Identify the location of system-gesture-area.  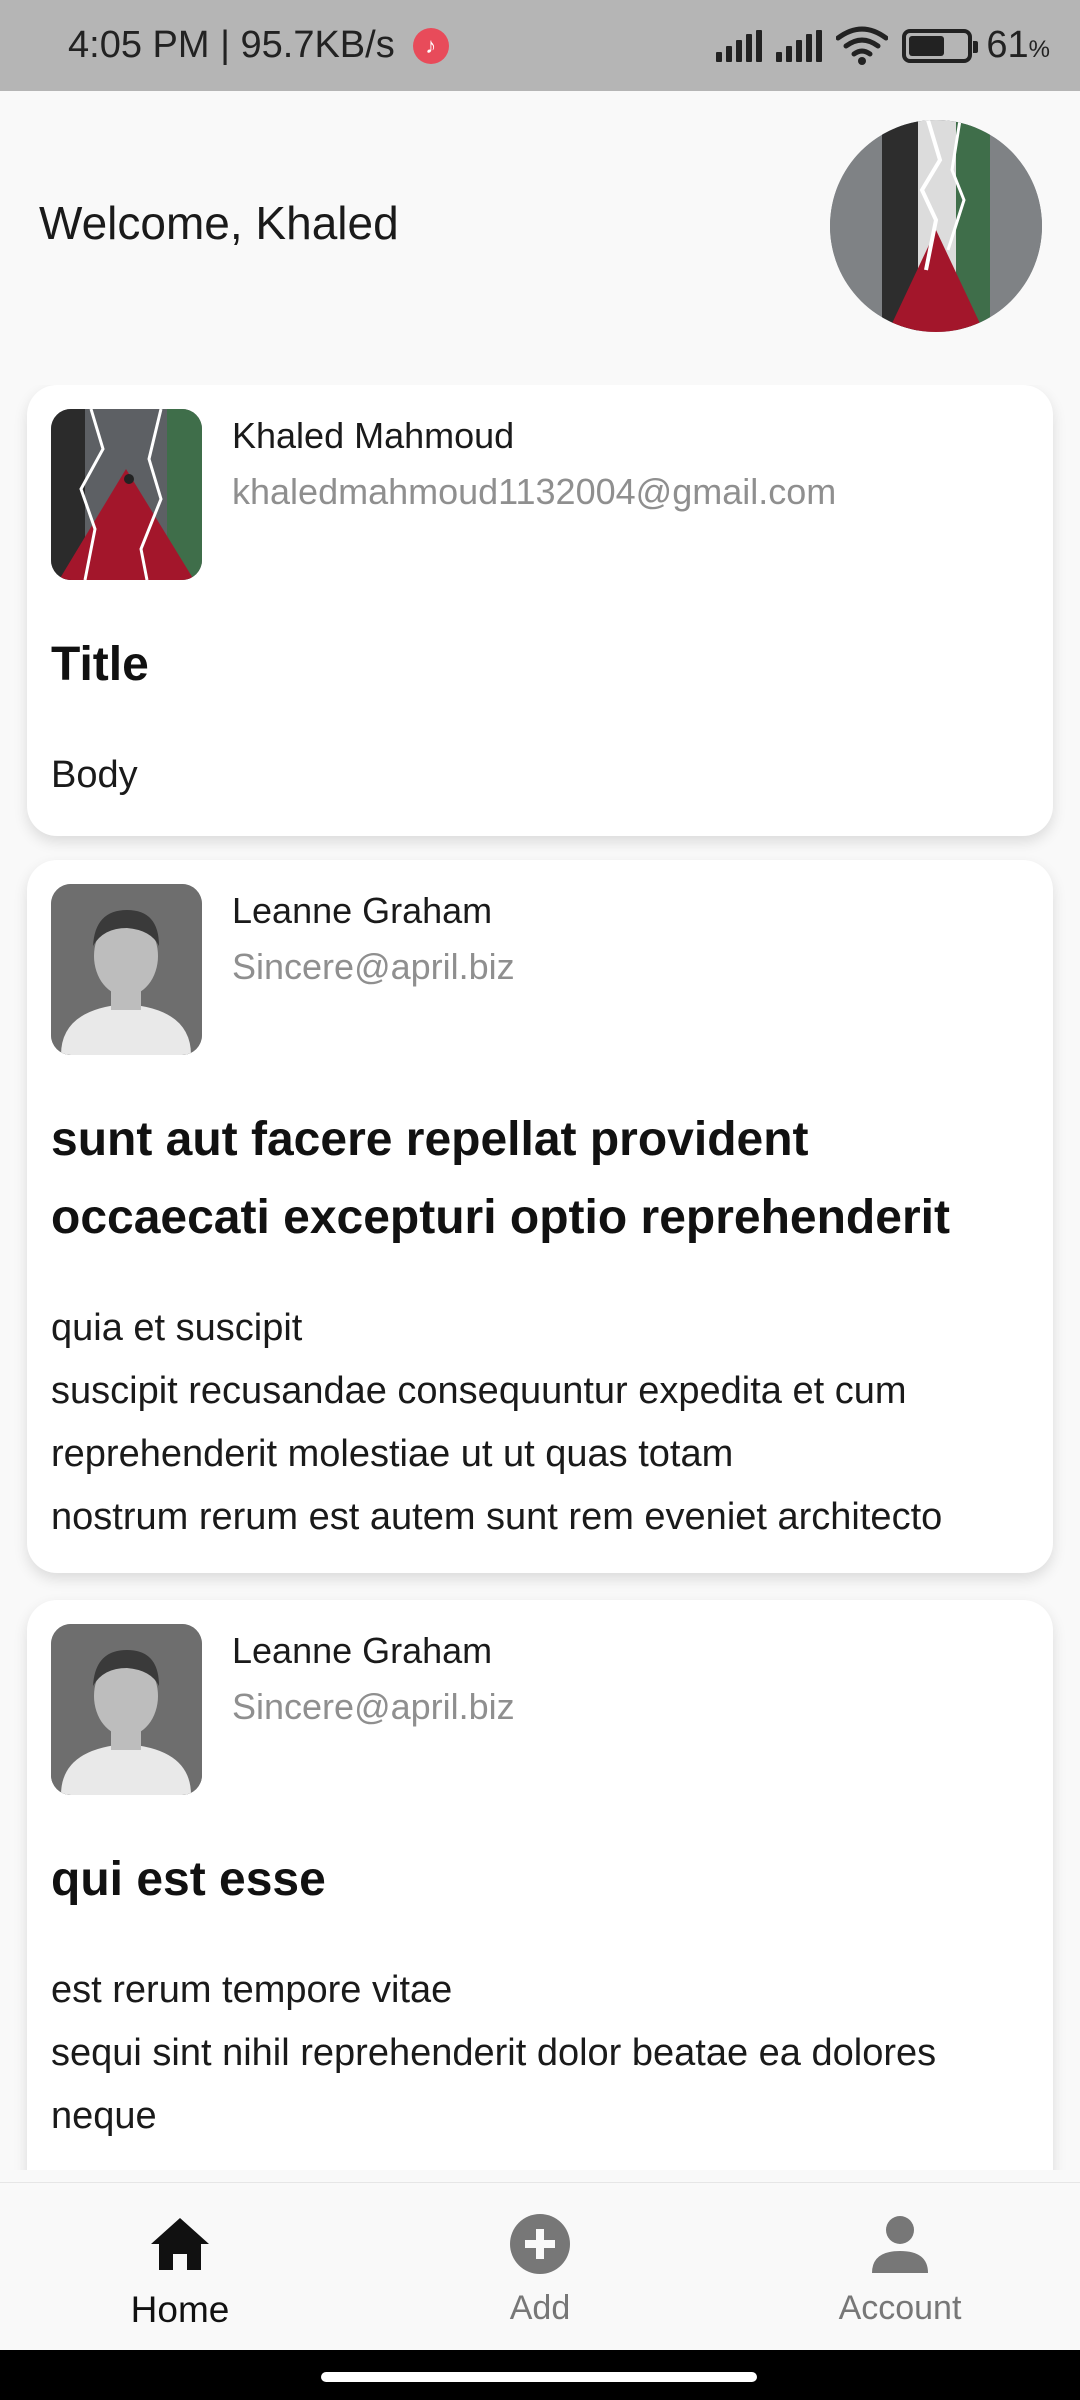
(540, 2375).